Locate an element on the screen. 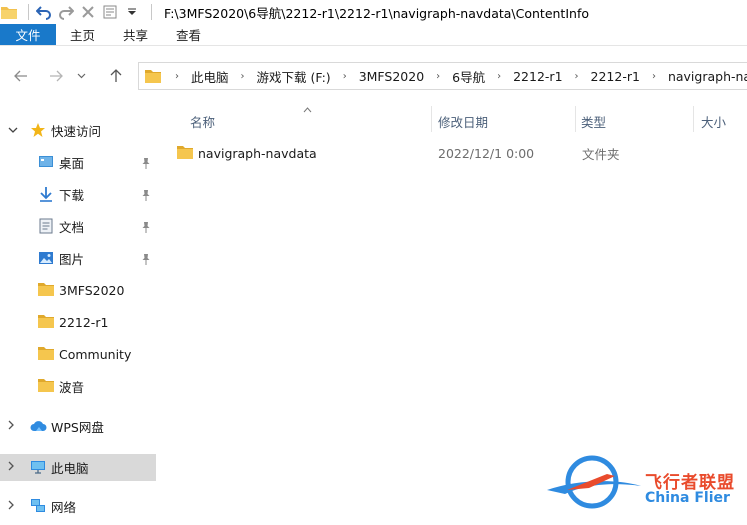 Image resolution: width=747 pixels, height=525 pixels. up-arrow-icon is located at coordinates (116, 75).